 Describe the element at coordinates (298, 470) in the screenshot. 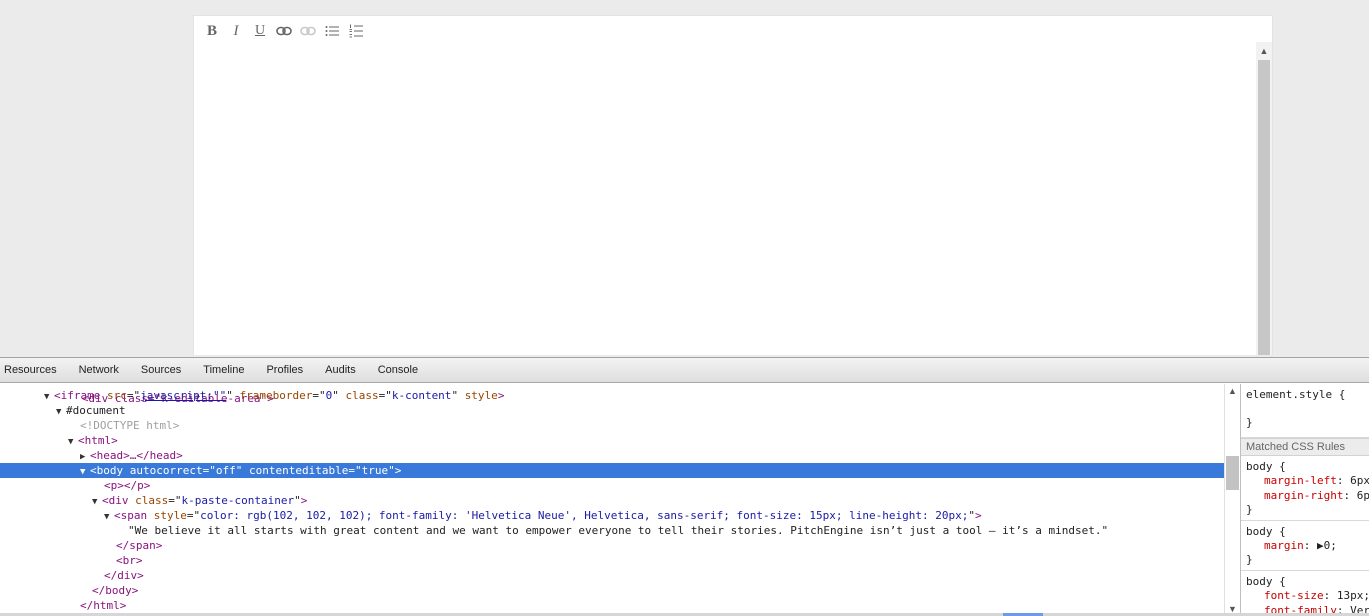

I see `attr-name: contenteditable` at that location.